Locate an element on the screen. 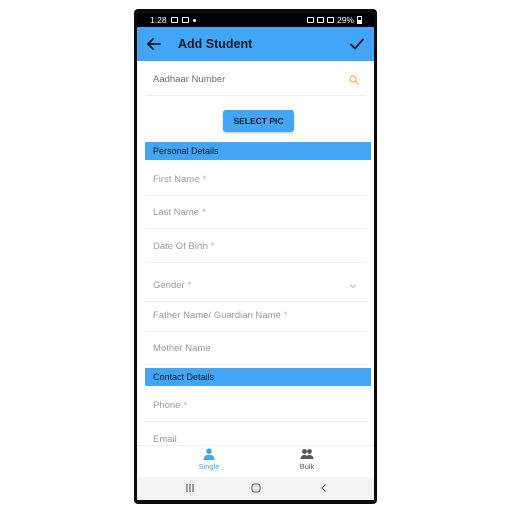  mother-name-label: Mother Name is located at coordinates (182, 348).